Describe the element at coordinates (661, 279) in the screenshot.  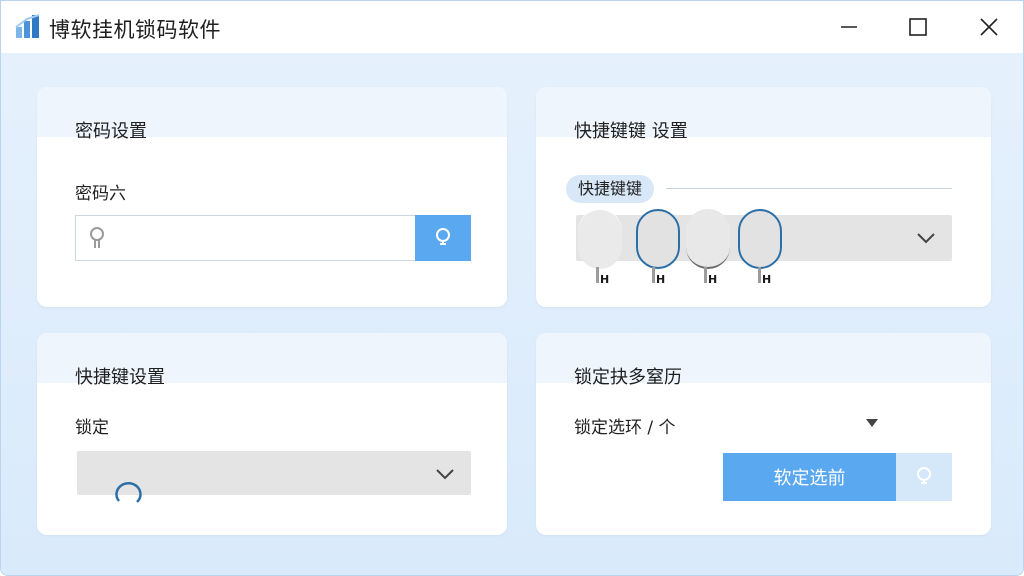
I see `key-label-2: H` at that location.